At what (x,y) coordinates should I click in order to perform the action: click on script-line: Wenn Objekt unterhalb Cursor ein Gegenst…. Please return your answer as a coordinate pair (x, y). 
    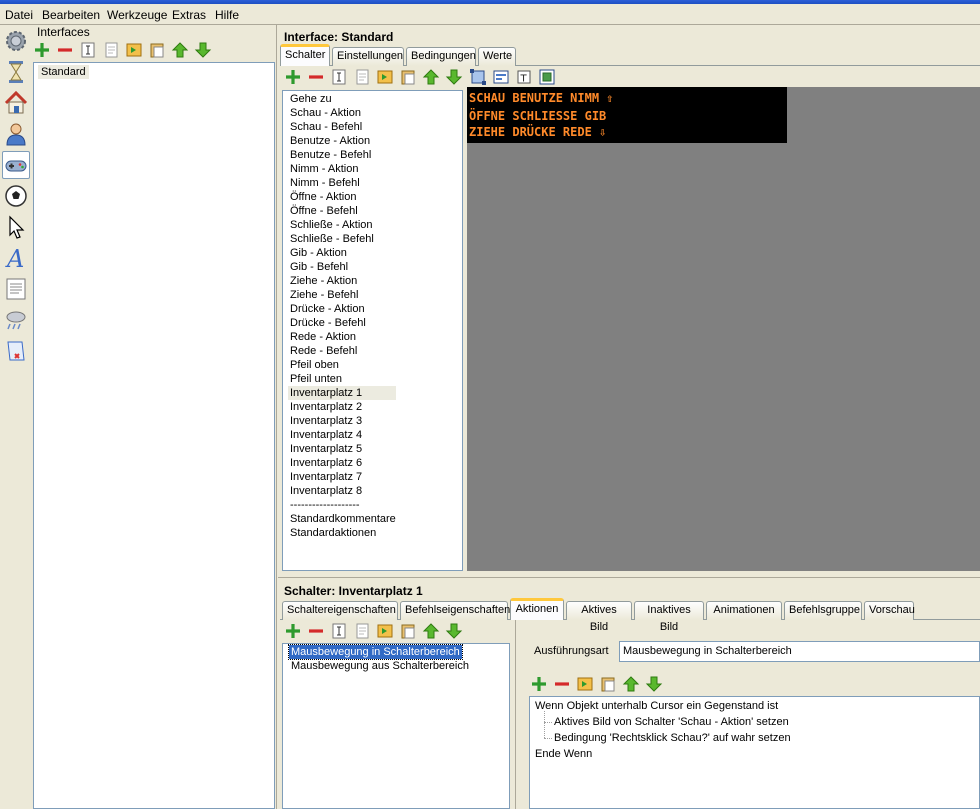
    Looking at the image, I should click on (656, 706).